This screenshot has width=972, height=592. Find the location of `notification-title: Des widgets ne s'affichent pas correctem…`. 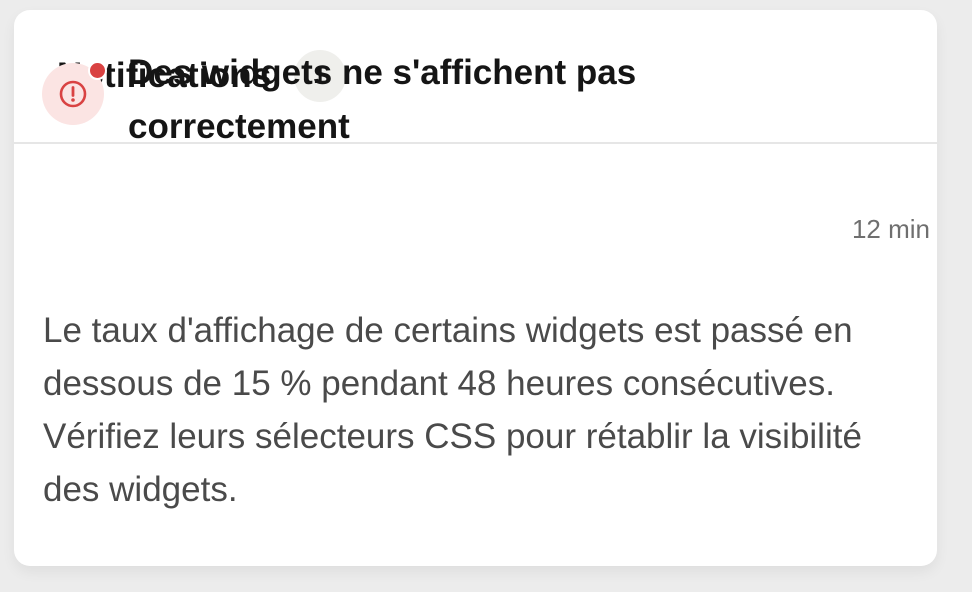

notification-title: Des widgets ne s'affichent pas correctem… is located at coordinates (382, 99).